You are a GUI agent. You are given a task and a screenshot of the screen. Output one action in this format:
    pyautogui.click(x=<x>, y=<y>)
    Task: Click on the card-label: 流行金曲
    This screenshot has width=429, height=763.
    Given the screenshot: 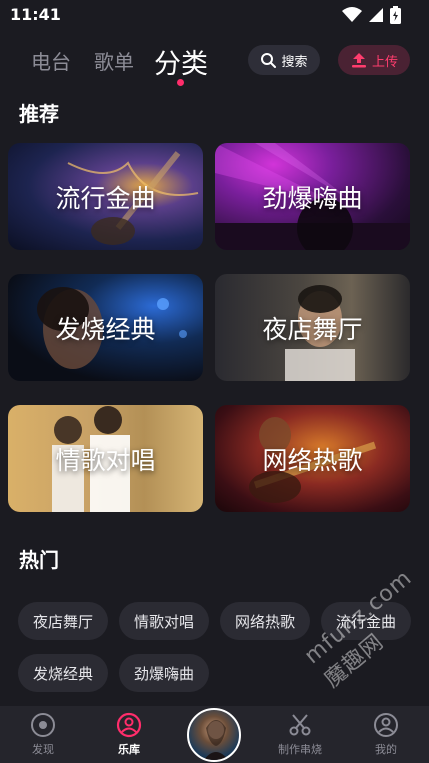 What is the action you would take?
    pyautogui.click(x=105, y=198)
    